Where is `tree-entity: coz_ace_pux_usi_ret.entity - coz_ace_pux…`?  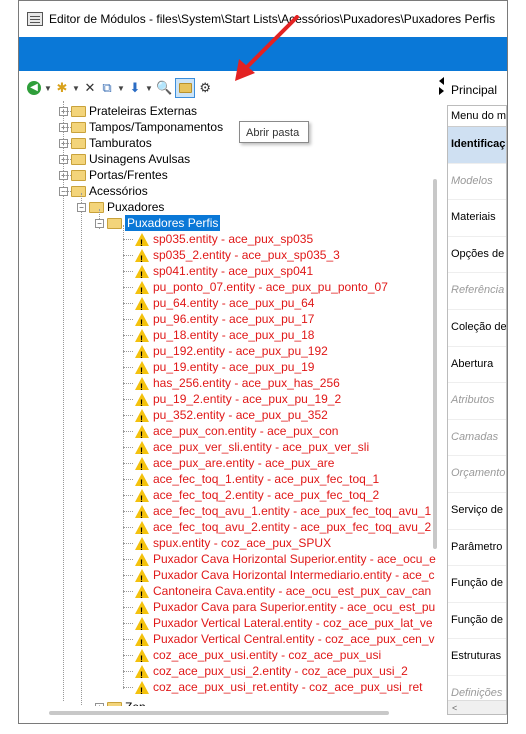 tree-entity: coz_ace_pux_usi_ret.entity - coz_ace_pux… is located at coordinates (279, 689).